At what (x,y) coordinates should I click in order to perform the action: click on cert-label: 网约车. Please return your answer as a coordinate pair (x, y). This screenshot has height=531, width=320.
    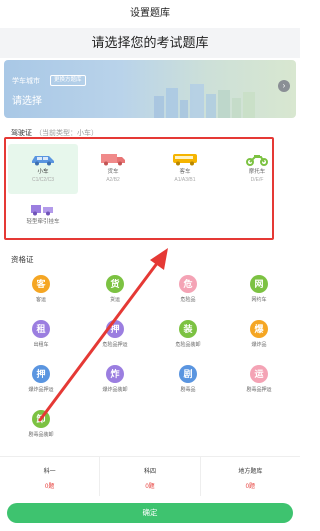
    Looking at the image, I should click on (259, 300).